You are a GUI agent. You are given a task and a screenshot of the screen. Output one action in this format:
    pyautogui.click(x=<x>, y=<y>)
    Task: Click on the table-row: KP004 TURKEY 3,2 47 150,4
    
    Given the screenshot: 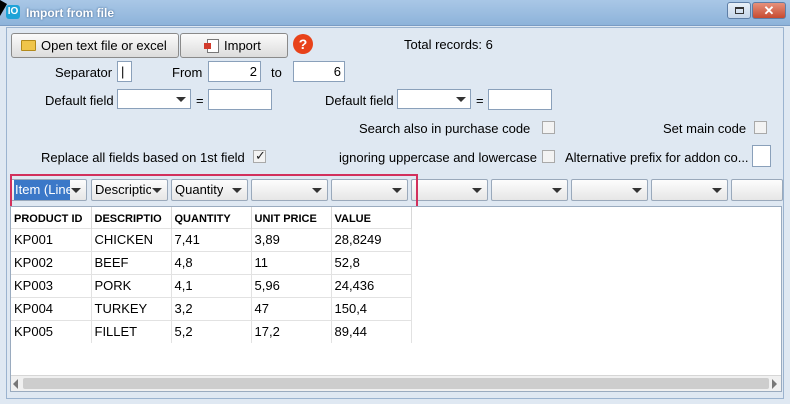 What is the action you would take?
    pyautogui.click(x=211, y=308)
    